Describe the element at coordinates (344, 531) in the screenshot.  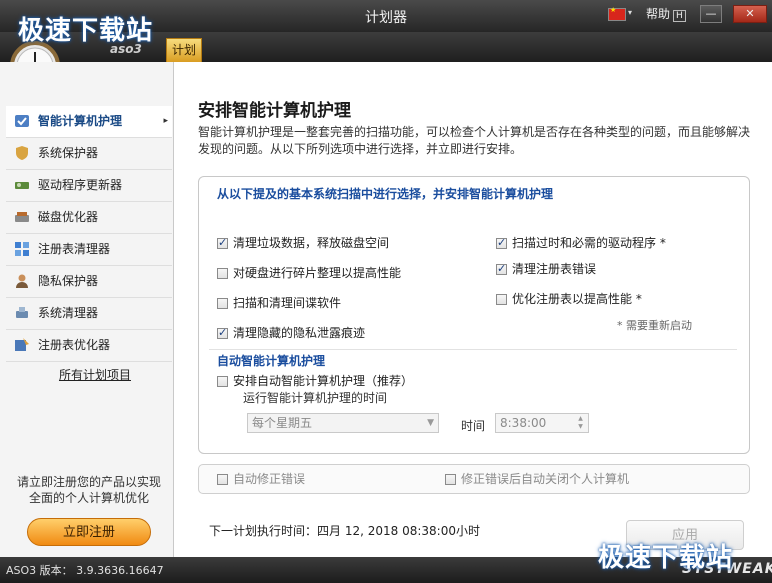
I see `next-run-time: 下一计划执行时间：四月 12, 2018 08:38:00小时` at that location.